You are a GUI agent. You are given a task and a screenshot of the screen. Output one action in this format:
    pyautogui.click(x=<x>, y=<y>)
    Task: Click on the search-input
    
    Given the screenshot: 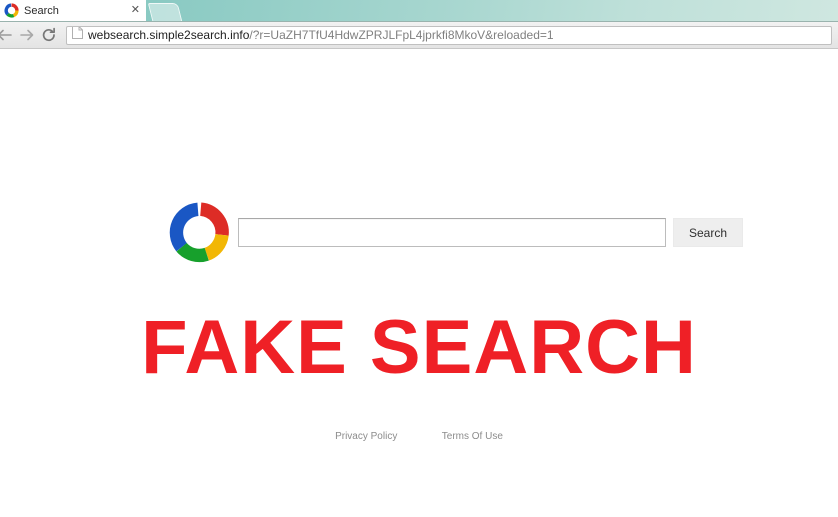 What is the action you would take?
    pyautogui.click(x=452, y=232)
    